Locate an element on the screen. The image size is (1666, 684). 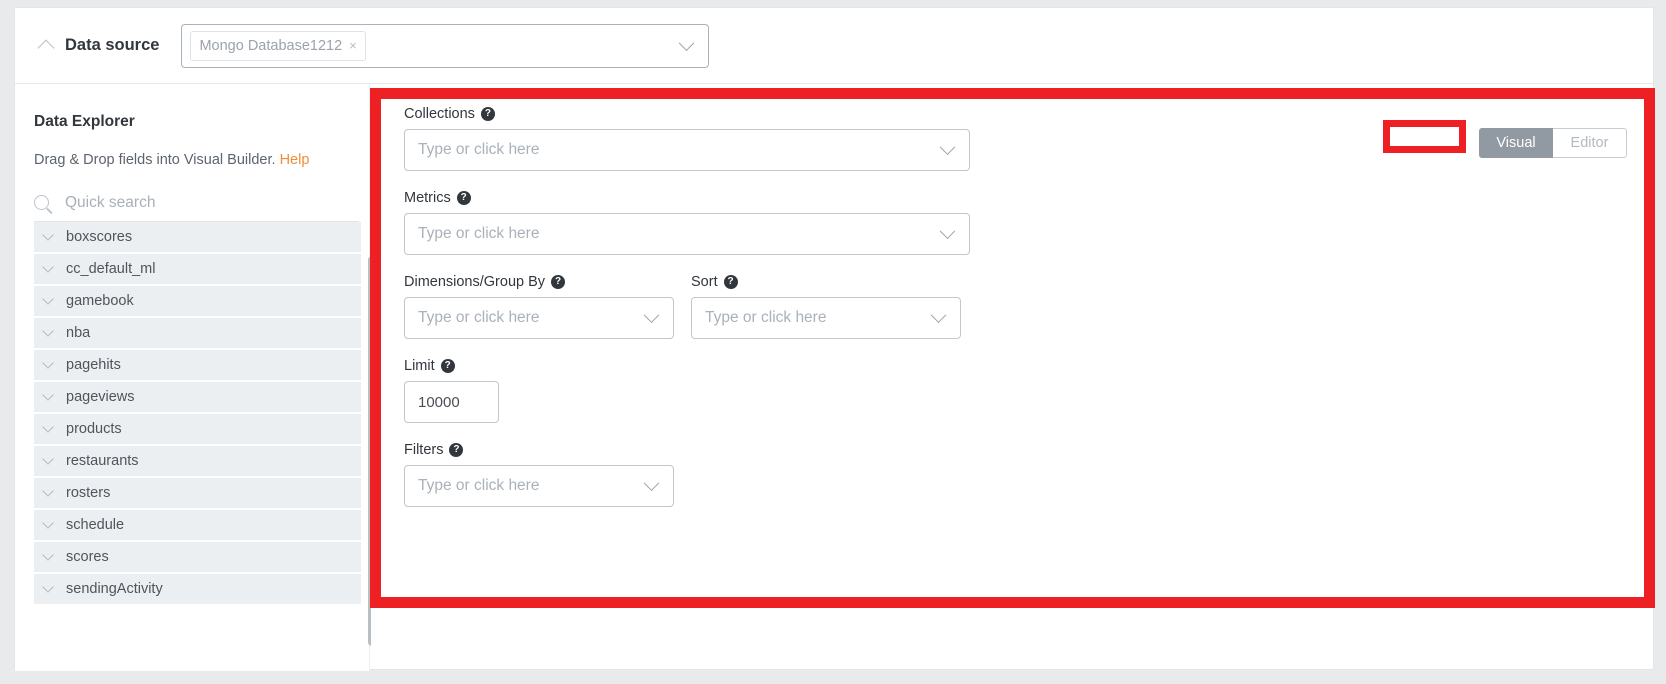
list-item-label: pageviews is located at coordinates (100, 397).